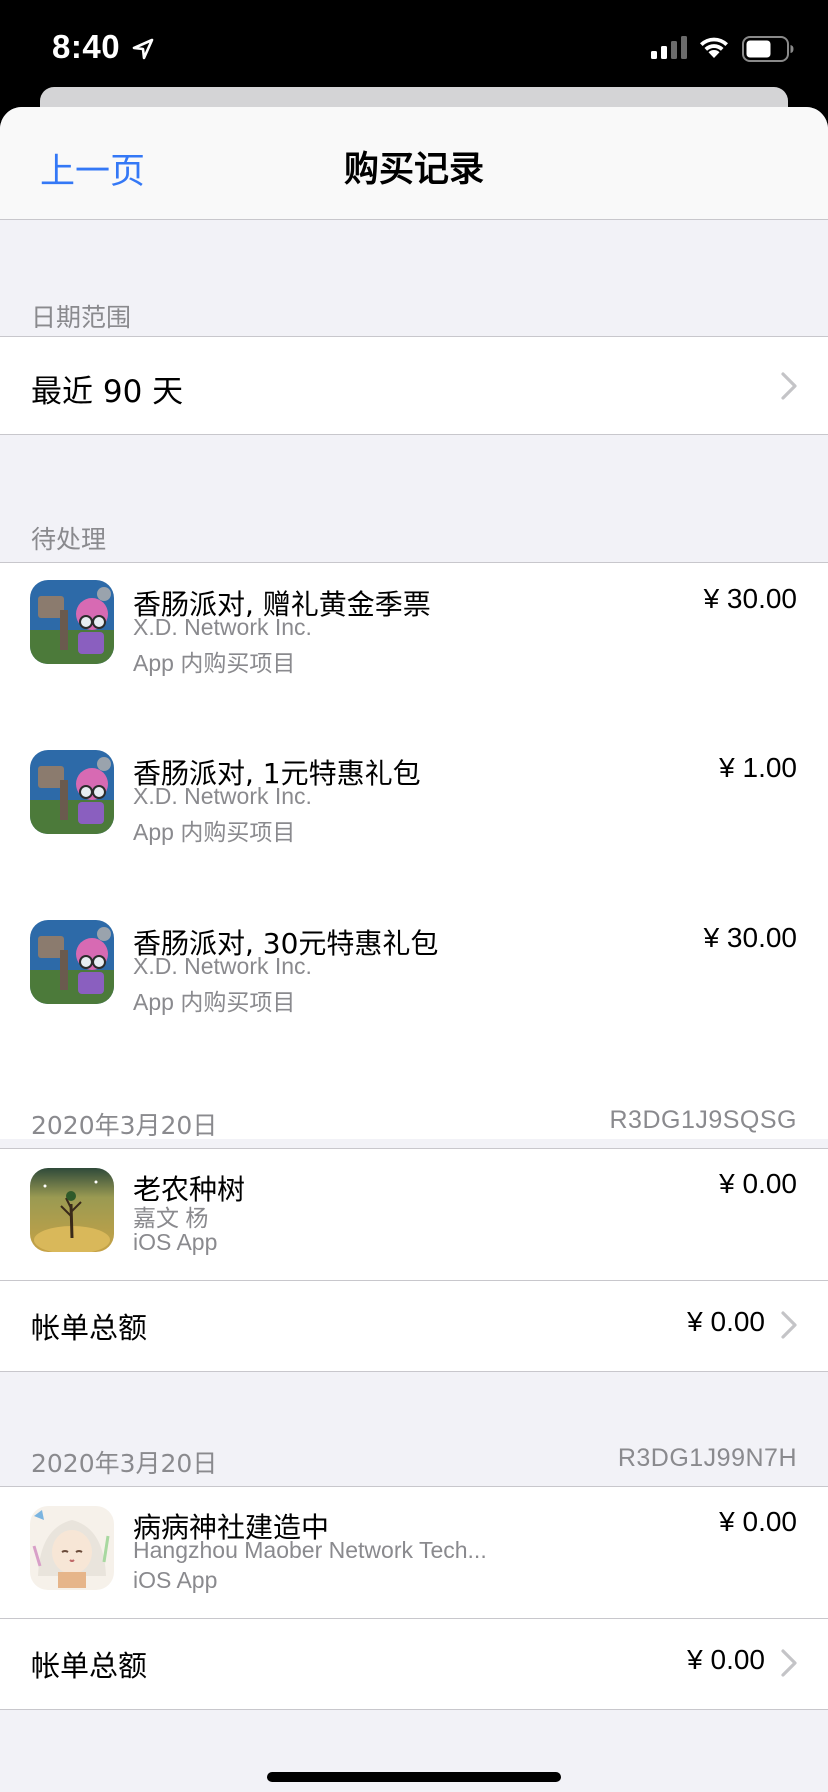  I want to click on cellular-signal-icon, so click(669, 47).